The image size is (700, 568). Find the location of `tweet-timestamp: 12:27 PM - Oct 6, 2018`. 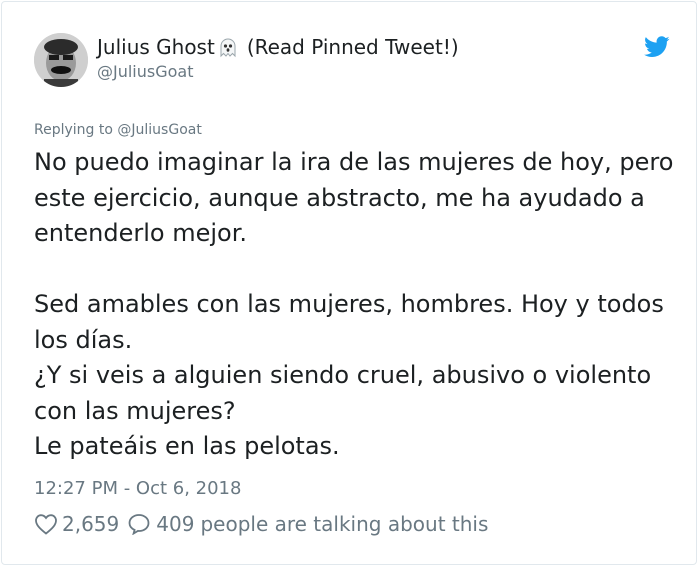

tweet-timestamp: 12:27 PM - Oct 6, 2018 is located at coordinates (137, 488).